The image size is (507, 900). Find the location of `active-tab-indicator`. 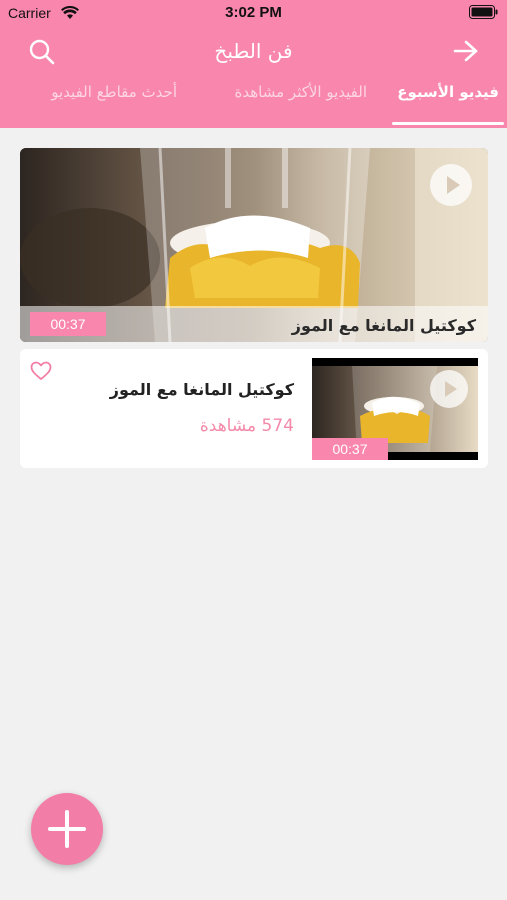

active-tab-indicator is located at coordinates (448, 123).